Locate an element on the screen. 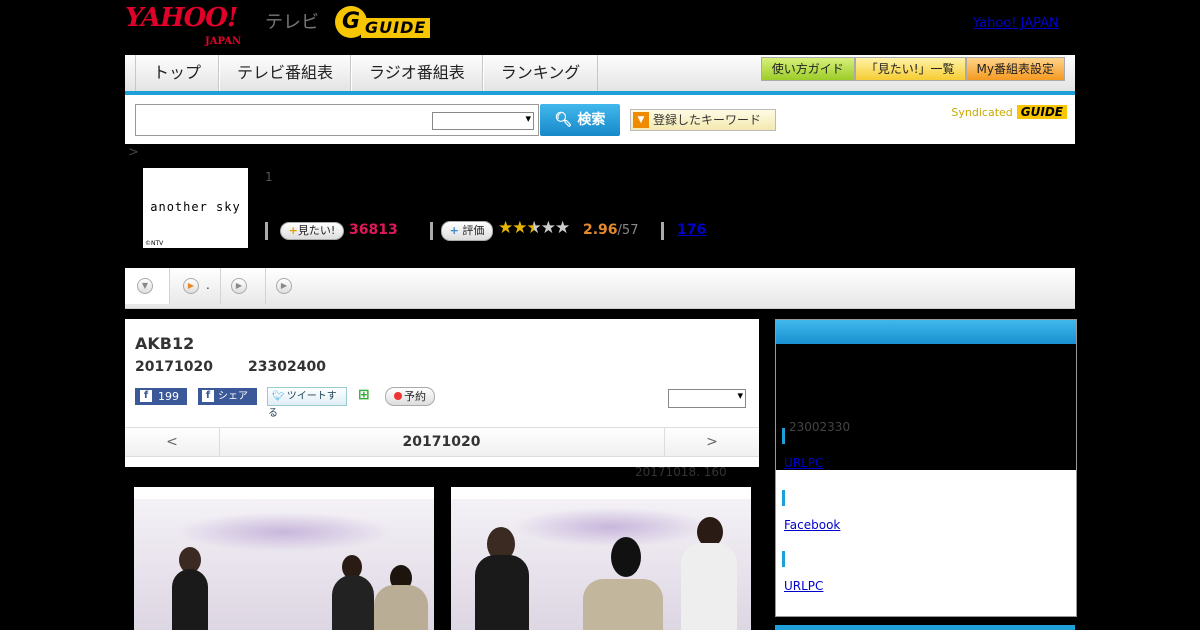  thumbnail-title: another sky is located at coordinates (195, 207).